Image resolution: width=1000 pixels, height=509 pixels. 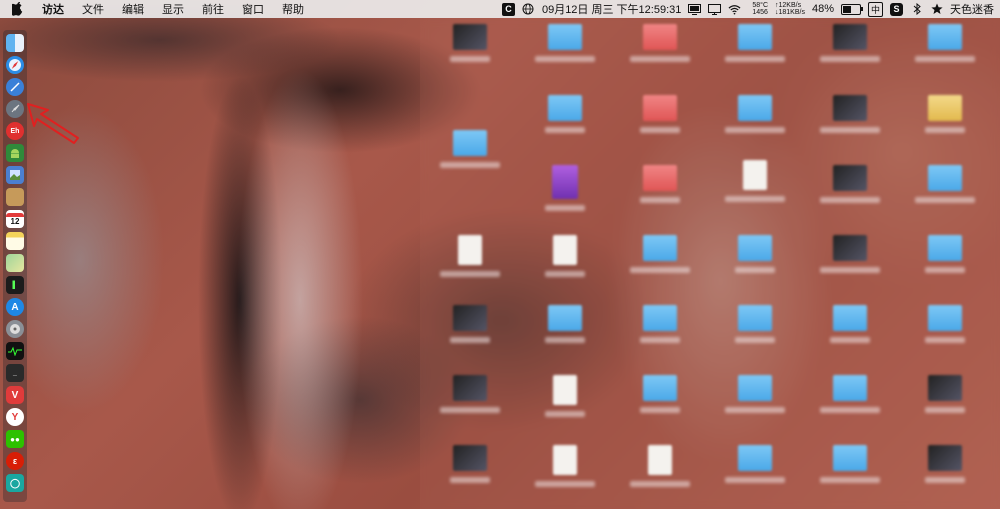 I want to click on user-name: 天色迷香, so click(x=972, y=9).